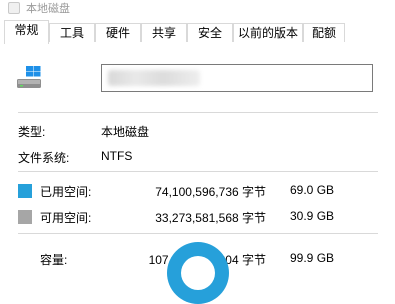 The height and width of the screenshot is (304, 395). I want to click on tab-general: 常规, so click(26, 32).